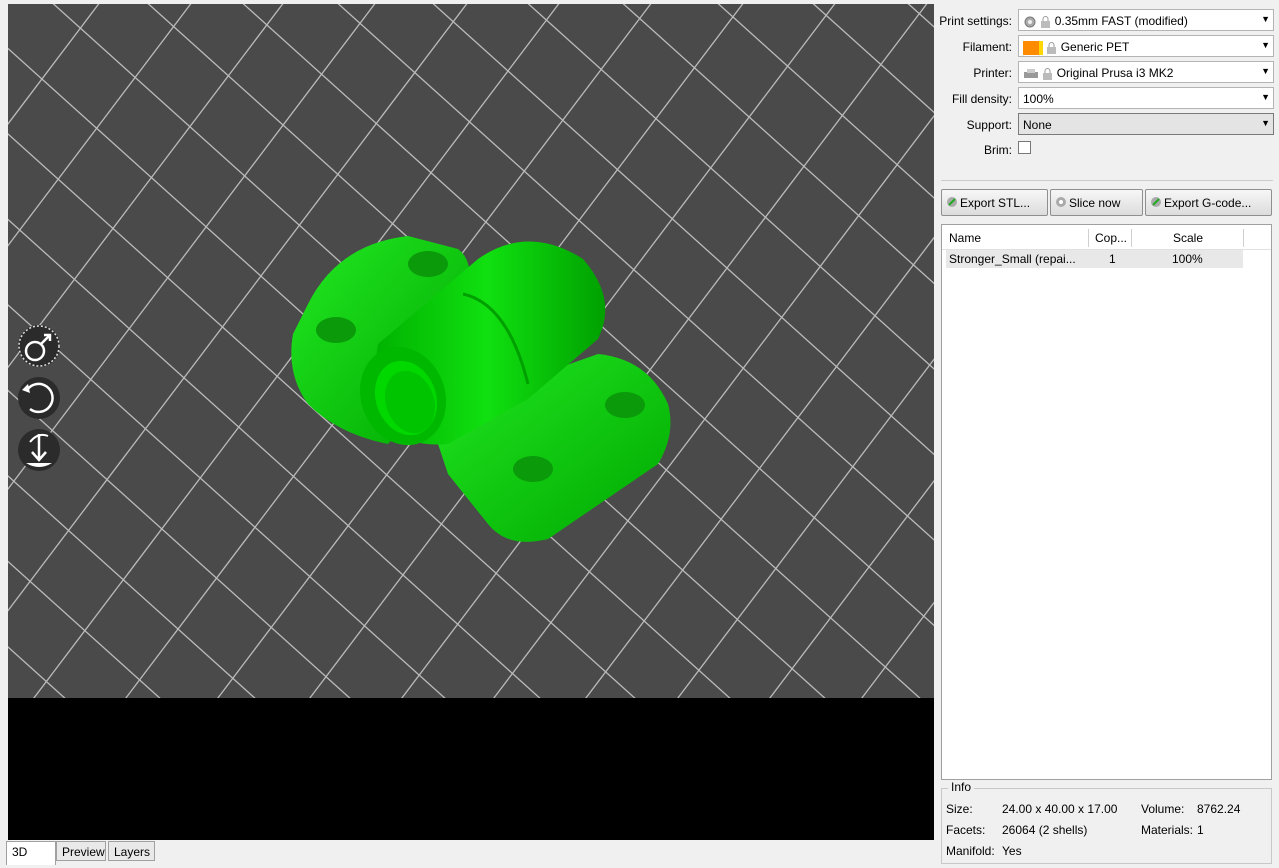 The height and width of the screenshot is (868, 1279). I want to click on support-value: None, so click(1037, 125).